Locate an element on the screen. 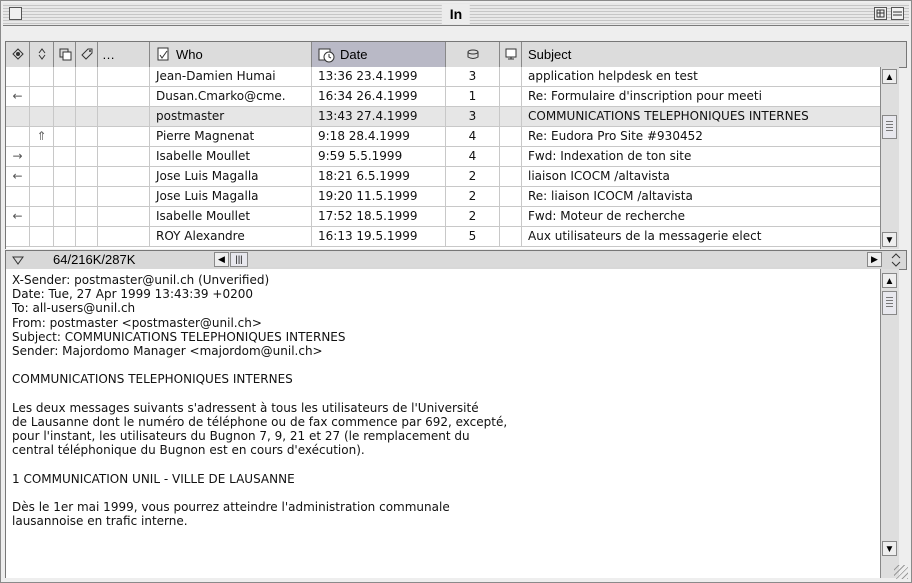 This screenshot has width=912, height=583. mailbox-status-bar: 64/216K/287K ◀ ||| ▶ is located at coordinates (456, 260).